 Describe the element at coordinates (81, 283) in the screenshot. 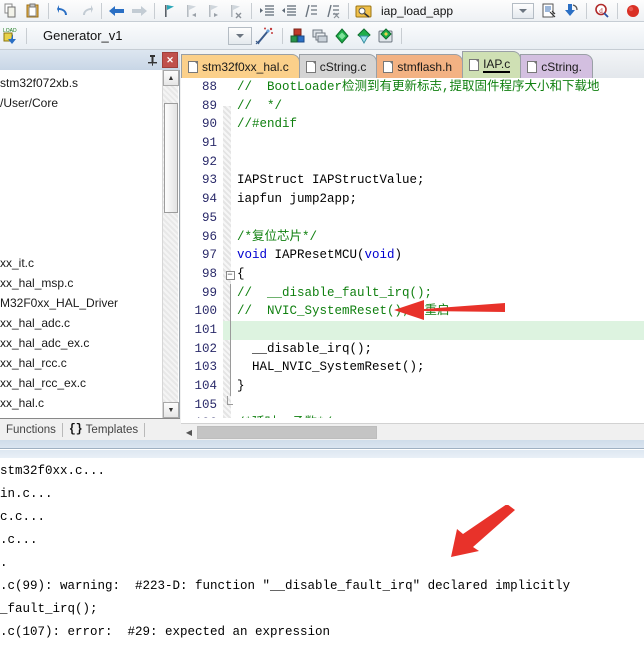

I see `tree-item: xx_hal_msp.c` at that location.